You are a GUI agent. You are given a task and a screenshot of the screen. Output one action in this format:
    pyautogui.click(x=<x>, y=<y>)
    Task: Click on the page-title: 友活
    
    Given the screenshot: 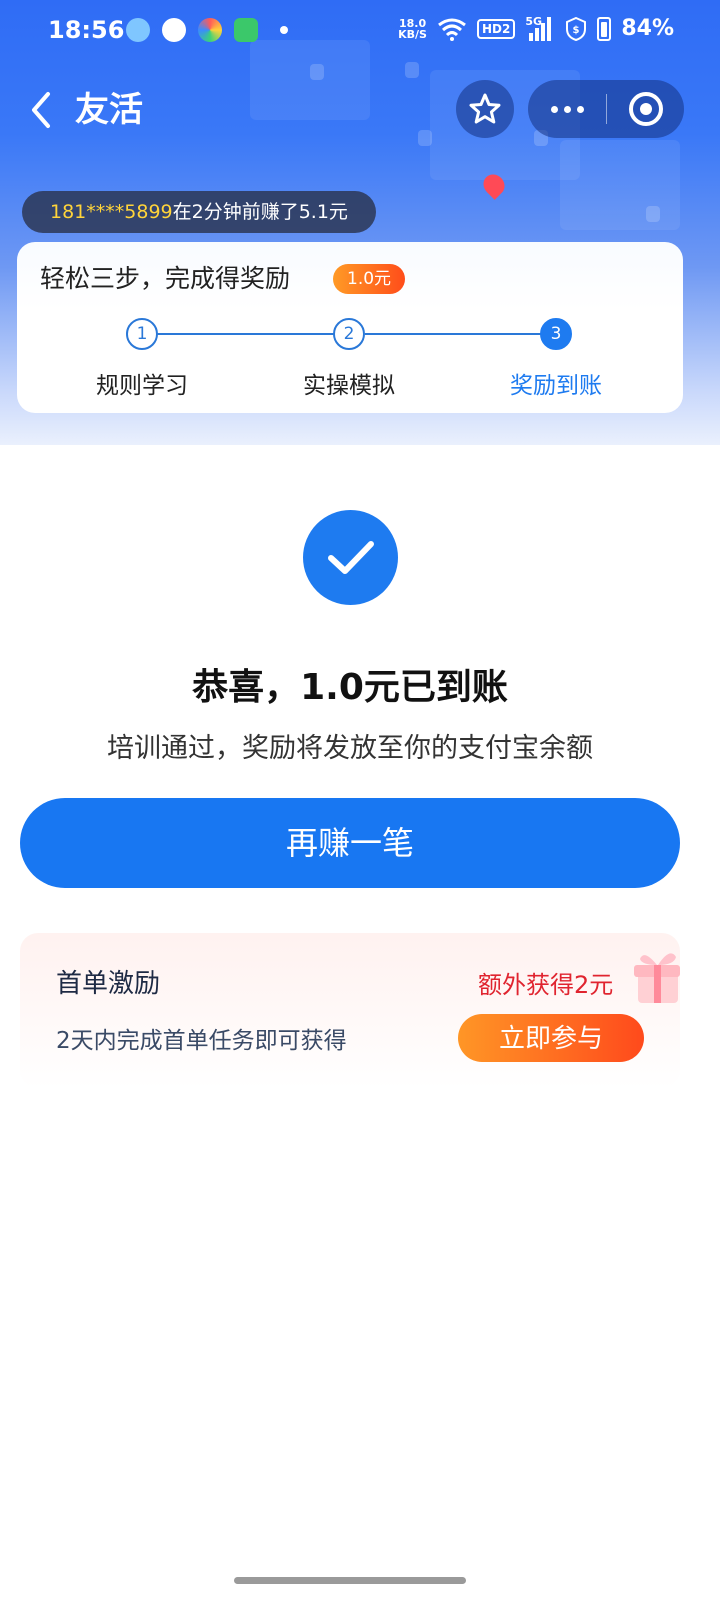 What is the action you would take?
    pyautogui.click(x=109, y=110)
    